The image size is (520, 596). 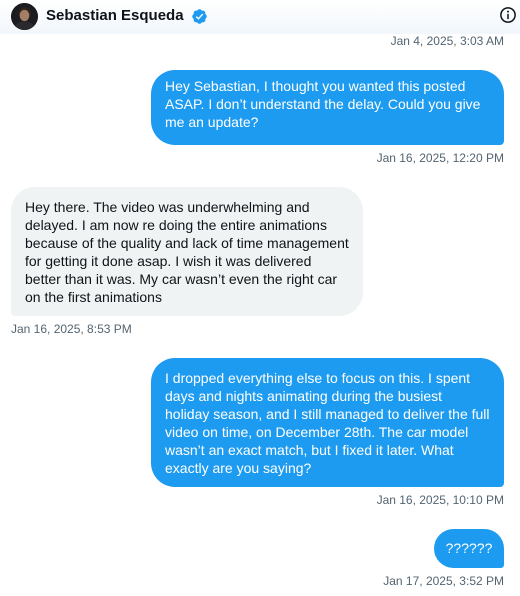 What do you see at coordinates (199, 16) in the screenshot?
I see `verified-badge-icon` at bounding box center [199, 16].